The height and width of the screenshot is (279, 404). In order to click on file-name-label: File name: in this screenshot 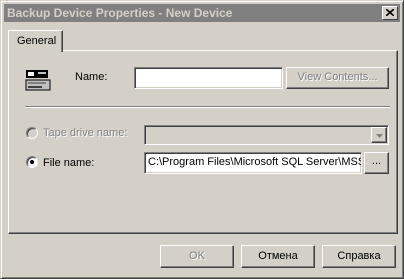, I will do `click(69, 163)`.